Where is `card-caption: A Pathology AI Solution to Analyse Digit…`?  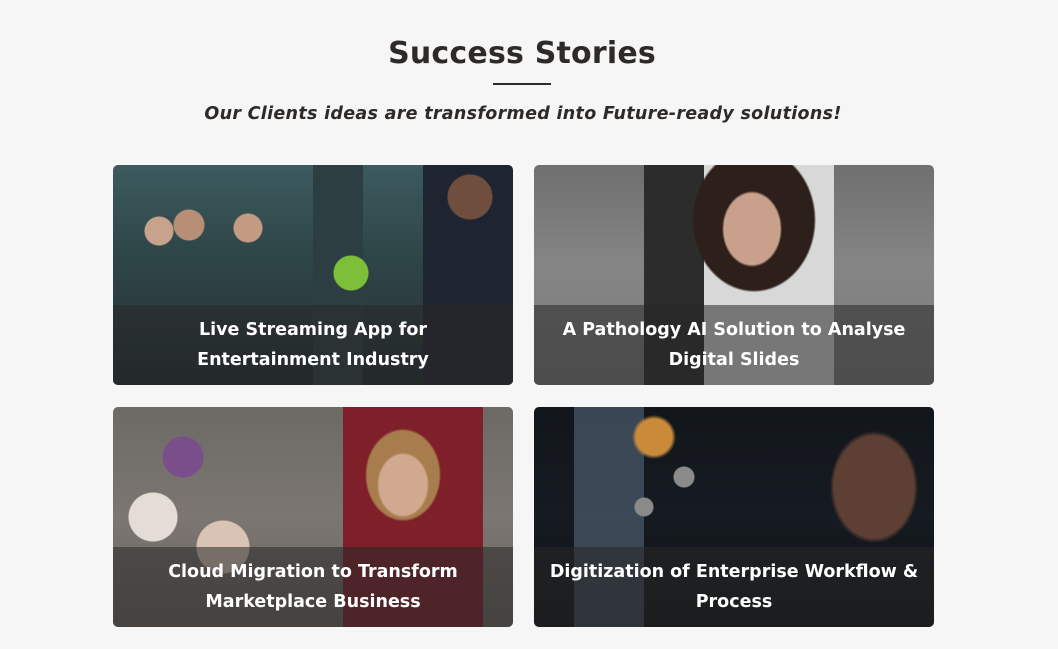 card-caption: A Pathology AI Solution to Analyse Digit… is located at coordinates (734, 345).